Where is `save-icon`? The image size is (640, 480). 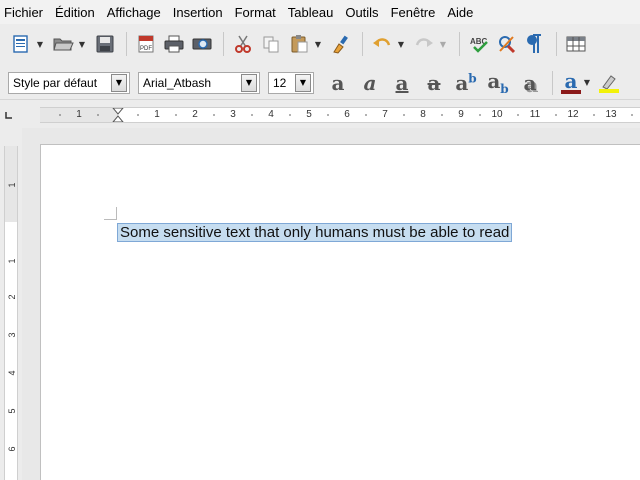 save-icon is located at coordinates (105, 44).